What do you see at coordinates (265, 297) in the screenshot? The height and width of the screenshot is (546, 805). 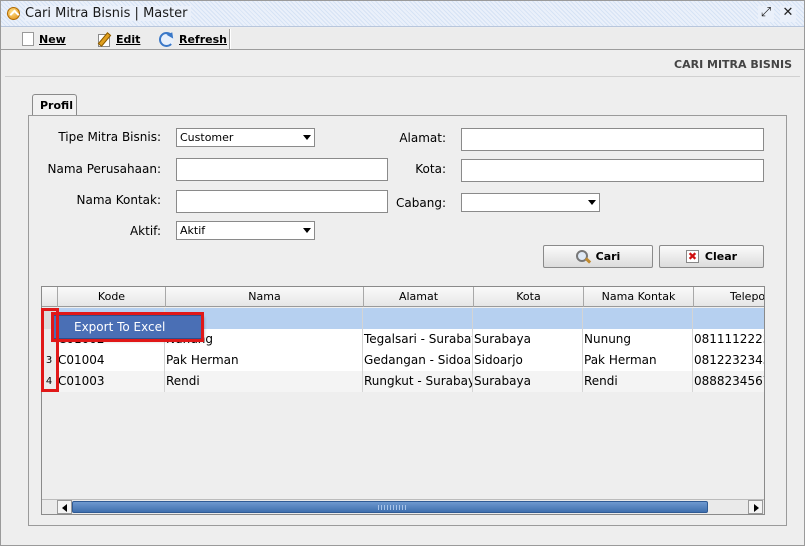 I see `column-header-nama: Nama` at bounding box center [265, 297].